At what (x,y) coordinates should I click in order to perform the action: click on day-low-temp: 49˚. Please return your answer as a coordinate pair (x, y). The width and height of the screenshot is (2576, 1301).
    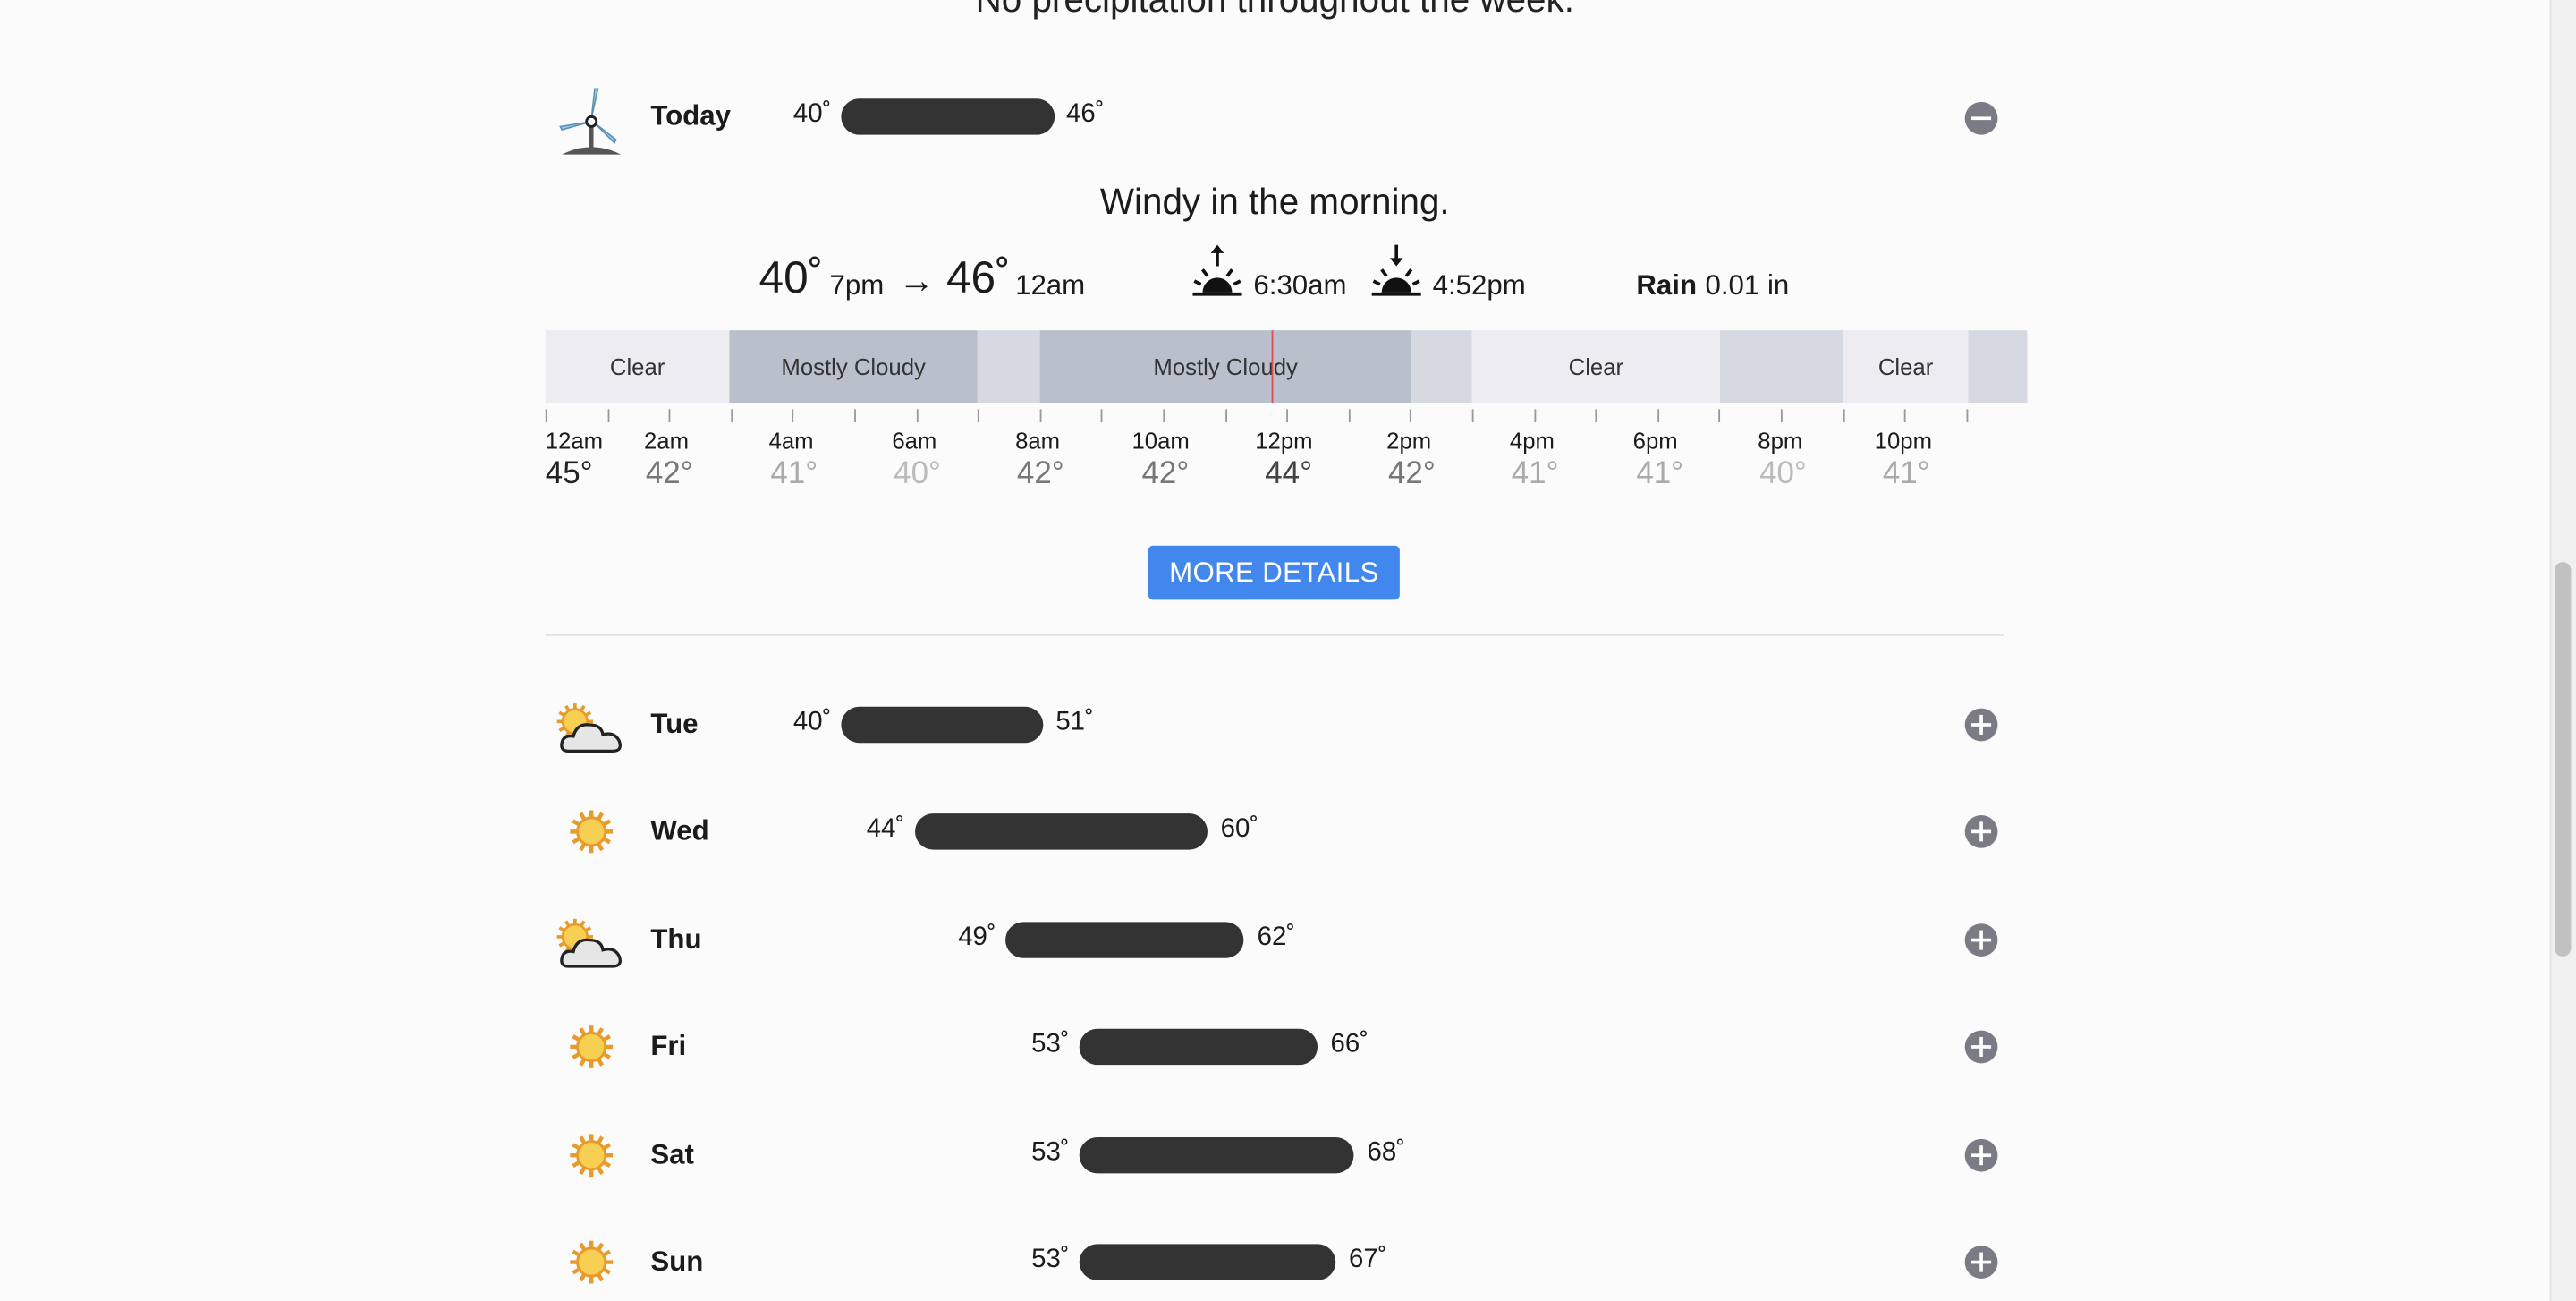
    Looking at the image, I should click on (977, 937).